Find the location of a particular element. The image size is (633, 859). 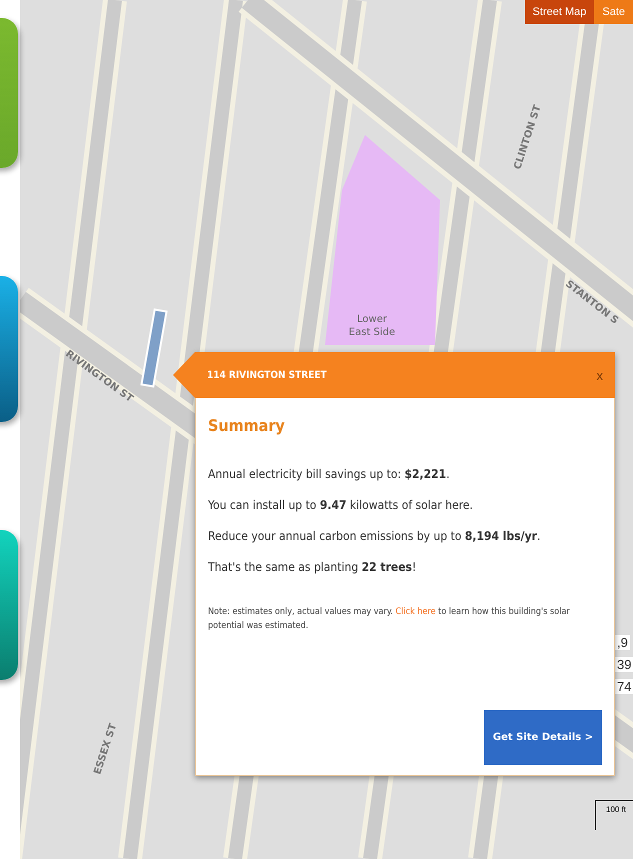

summary-fact: Reduce your annual carbon emissions by up to 8,194 lbs/yr. is located at coordinates (375, 536).